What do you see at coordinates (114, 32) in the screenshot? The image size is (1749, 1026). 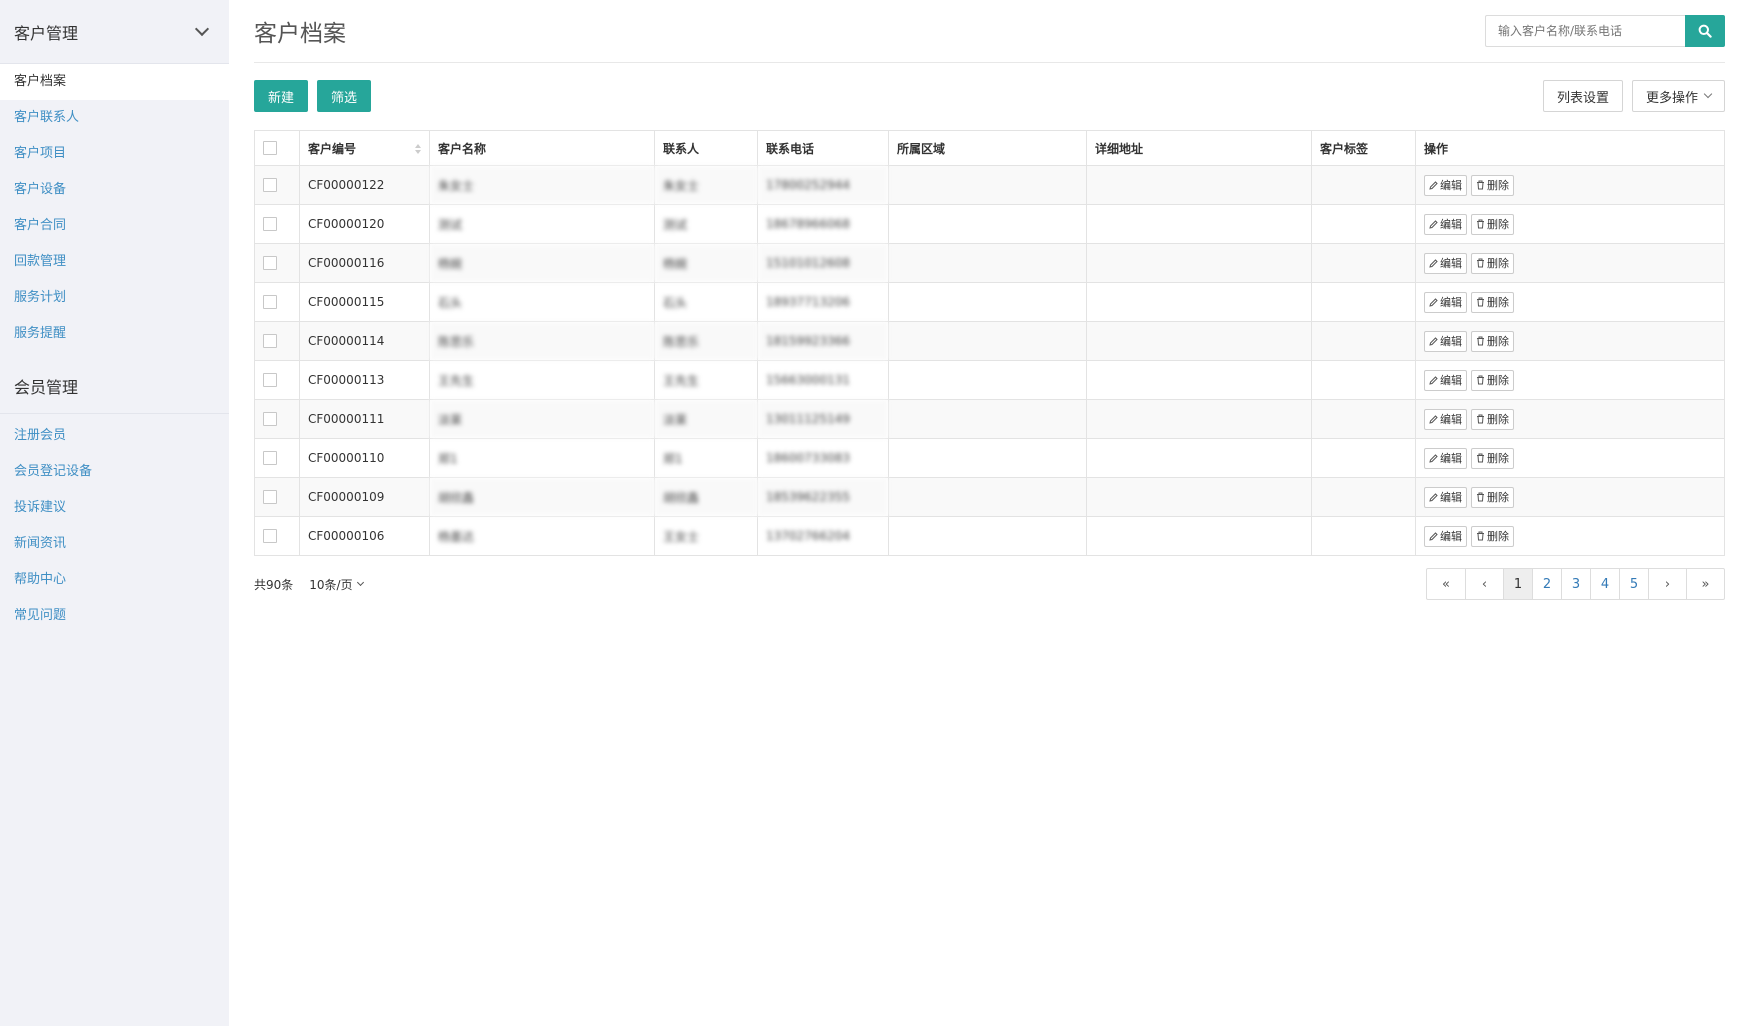 I see `sidebar-group-customer: 客户管理` at bounding box center [114, 32].